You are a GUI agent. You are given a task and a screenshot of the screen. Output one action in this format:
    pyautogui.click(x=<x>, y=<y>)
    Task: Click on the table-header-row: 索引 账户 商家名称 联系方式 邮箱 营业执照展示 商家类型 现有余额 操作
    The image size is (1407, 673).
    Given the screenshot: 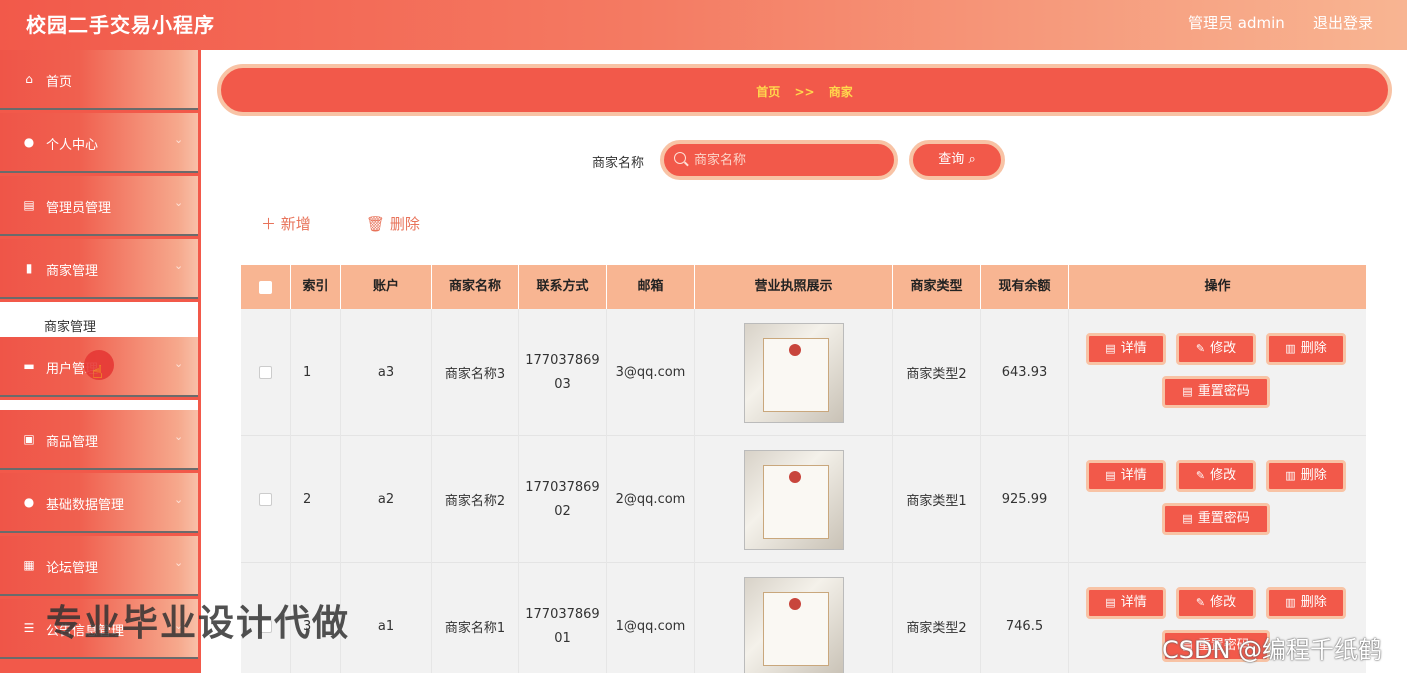 What is the action you would take?
    pyautogui.click(x=803, y=287)
    